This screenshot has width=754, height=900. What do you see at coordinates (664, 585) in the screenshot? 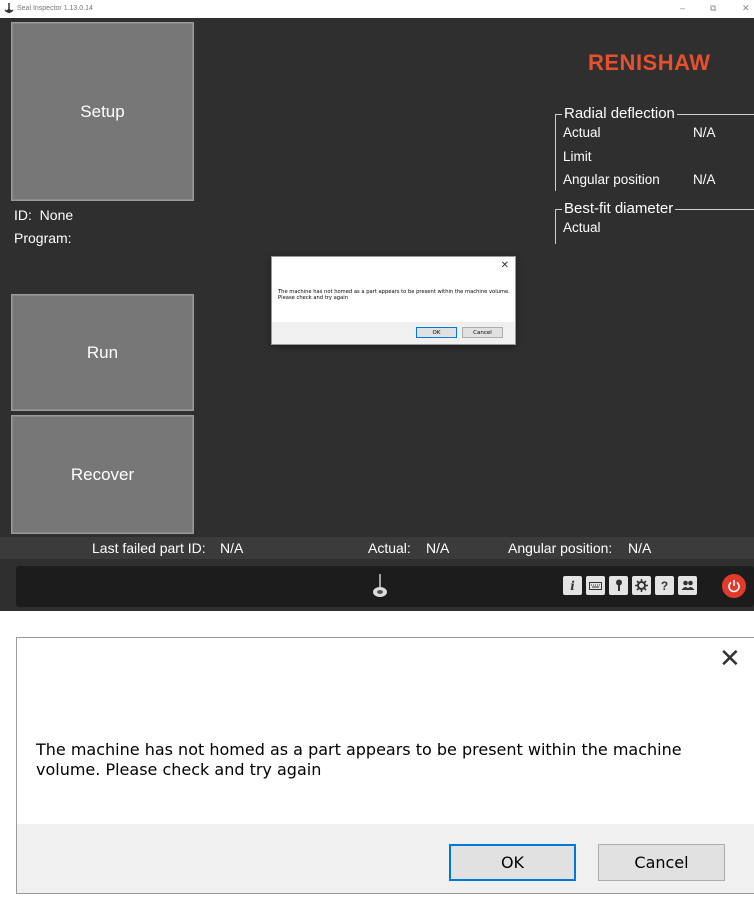
I see `help-icon: ?` at bounding box center [664, 585].